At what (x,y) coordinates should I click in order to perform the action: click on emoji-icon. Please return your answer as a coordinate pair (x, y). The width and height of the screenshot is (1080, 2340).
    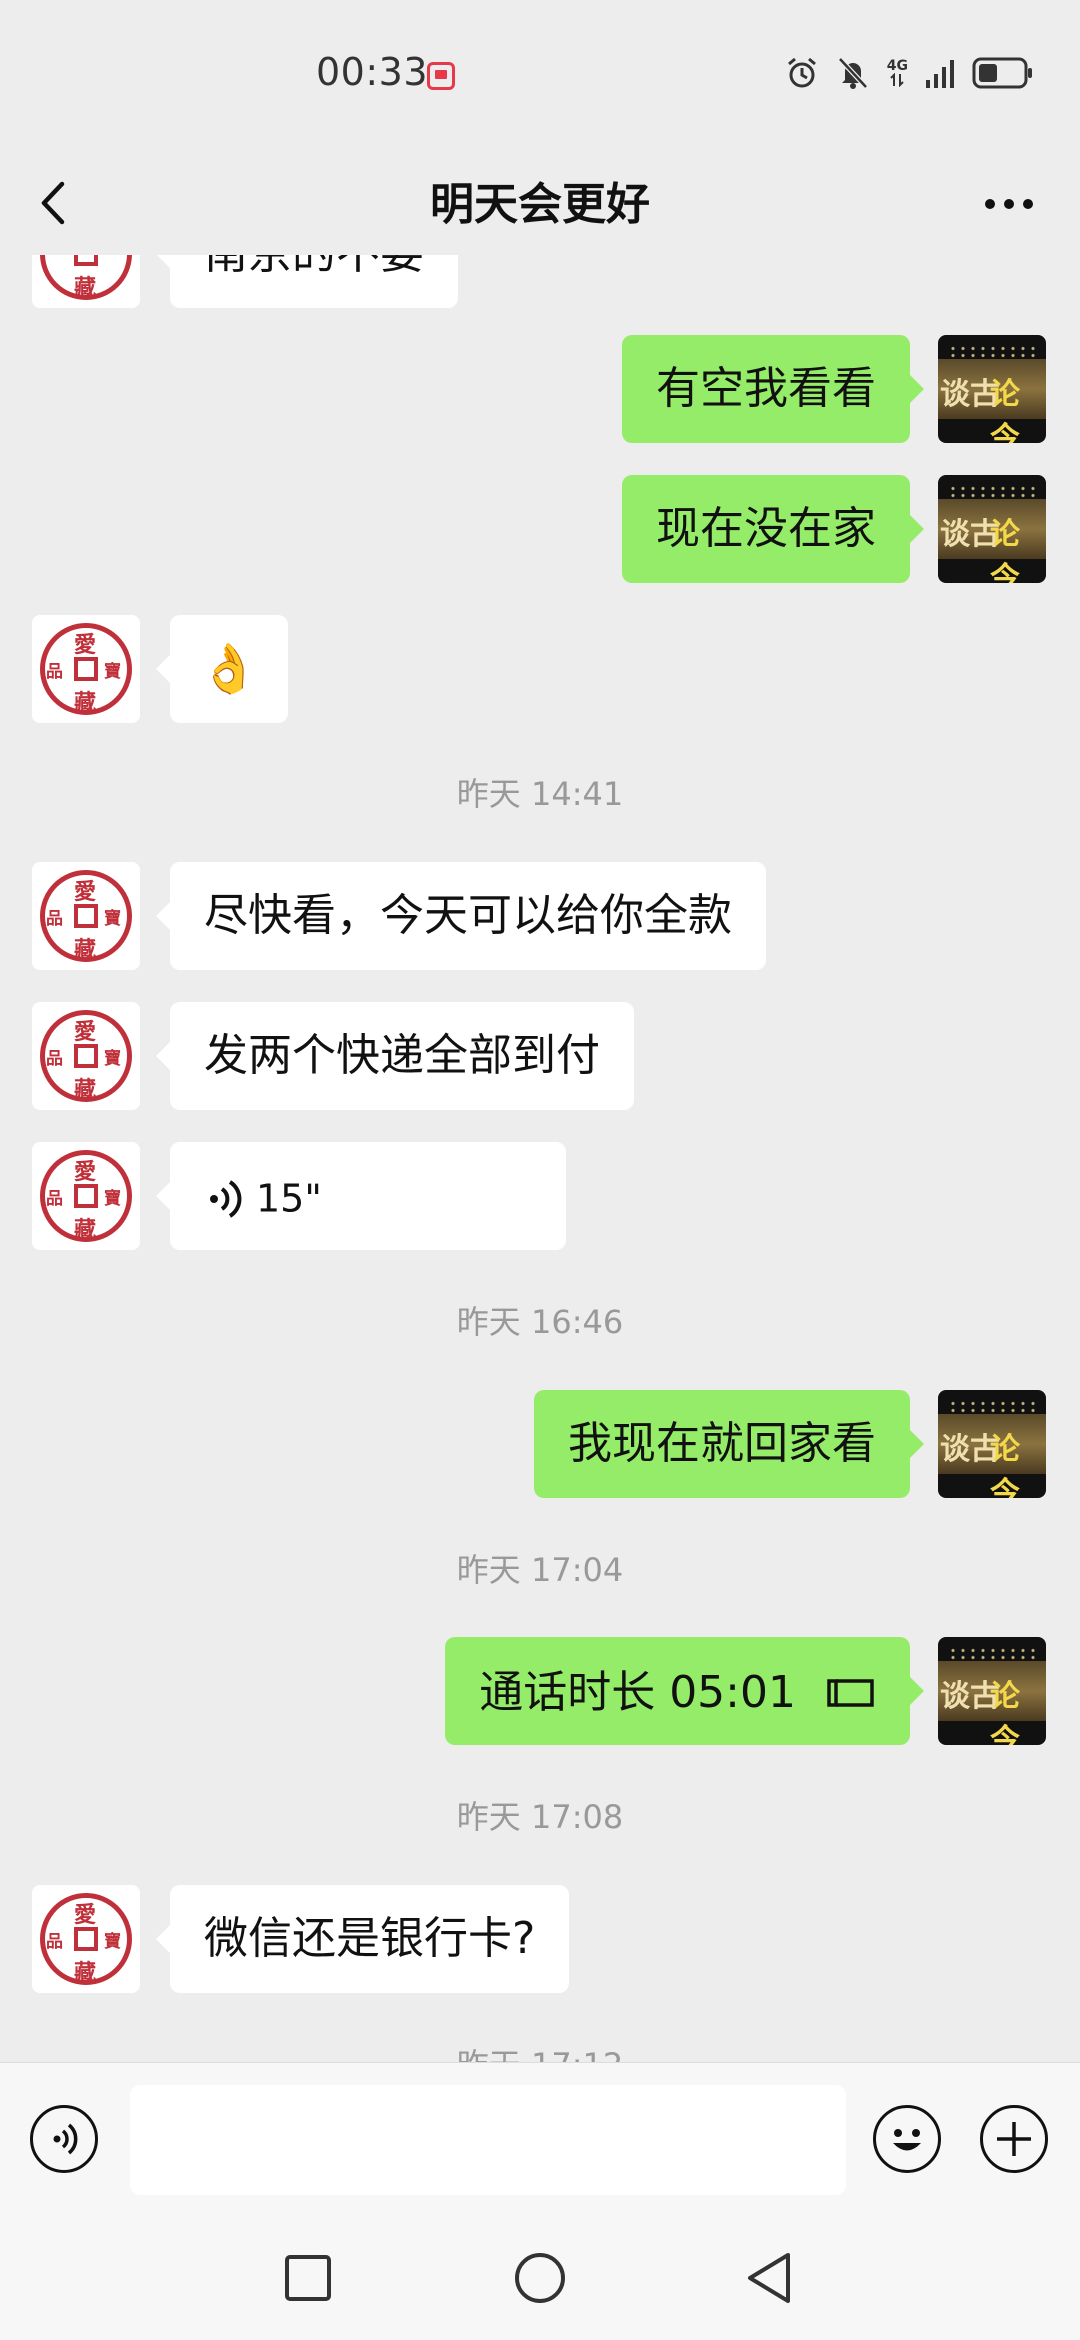
    Looking at the image, I should click on (907, 2140).